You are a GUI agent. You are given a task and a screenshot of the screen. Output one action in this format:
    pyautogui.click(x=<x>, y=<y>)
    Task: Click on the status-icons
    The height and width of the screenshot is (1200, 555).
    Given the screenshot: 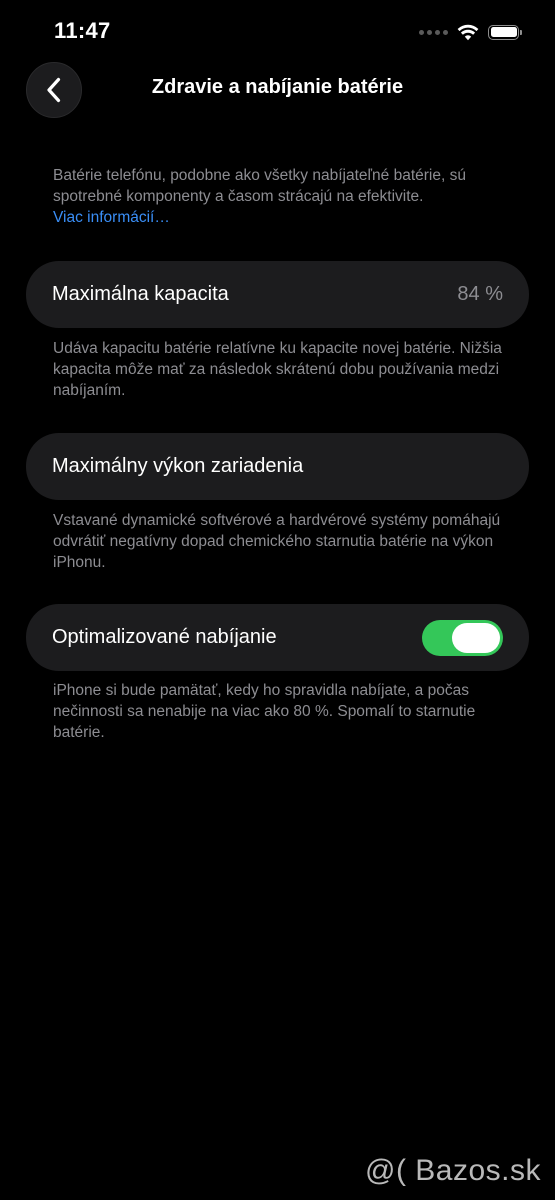 What is the action you would take?
    pyautogui.click(x=470, y=32)
    